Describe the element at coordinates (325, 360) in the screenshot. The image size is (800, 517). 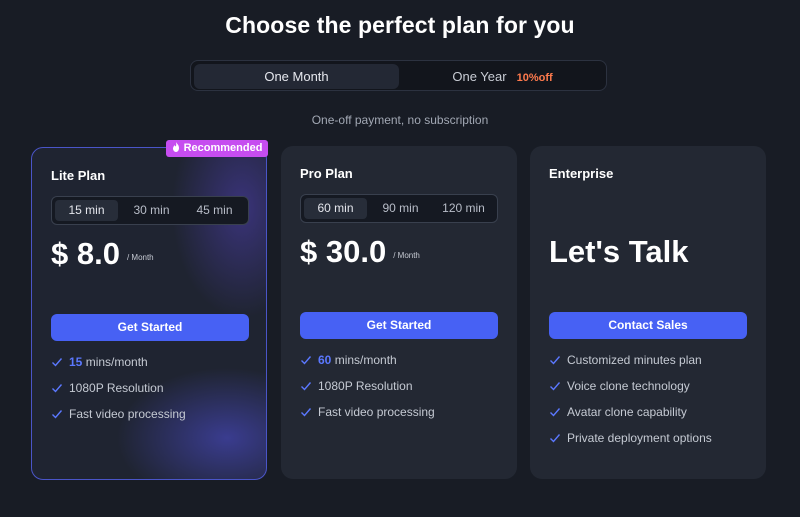
I see `feature-highlight: 60` at that location.